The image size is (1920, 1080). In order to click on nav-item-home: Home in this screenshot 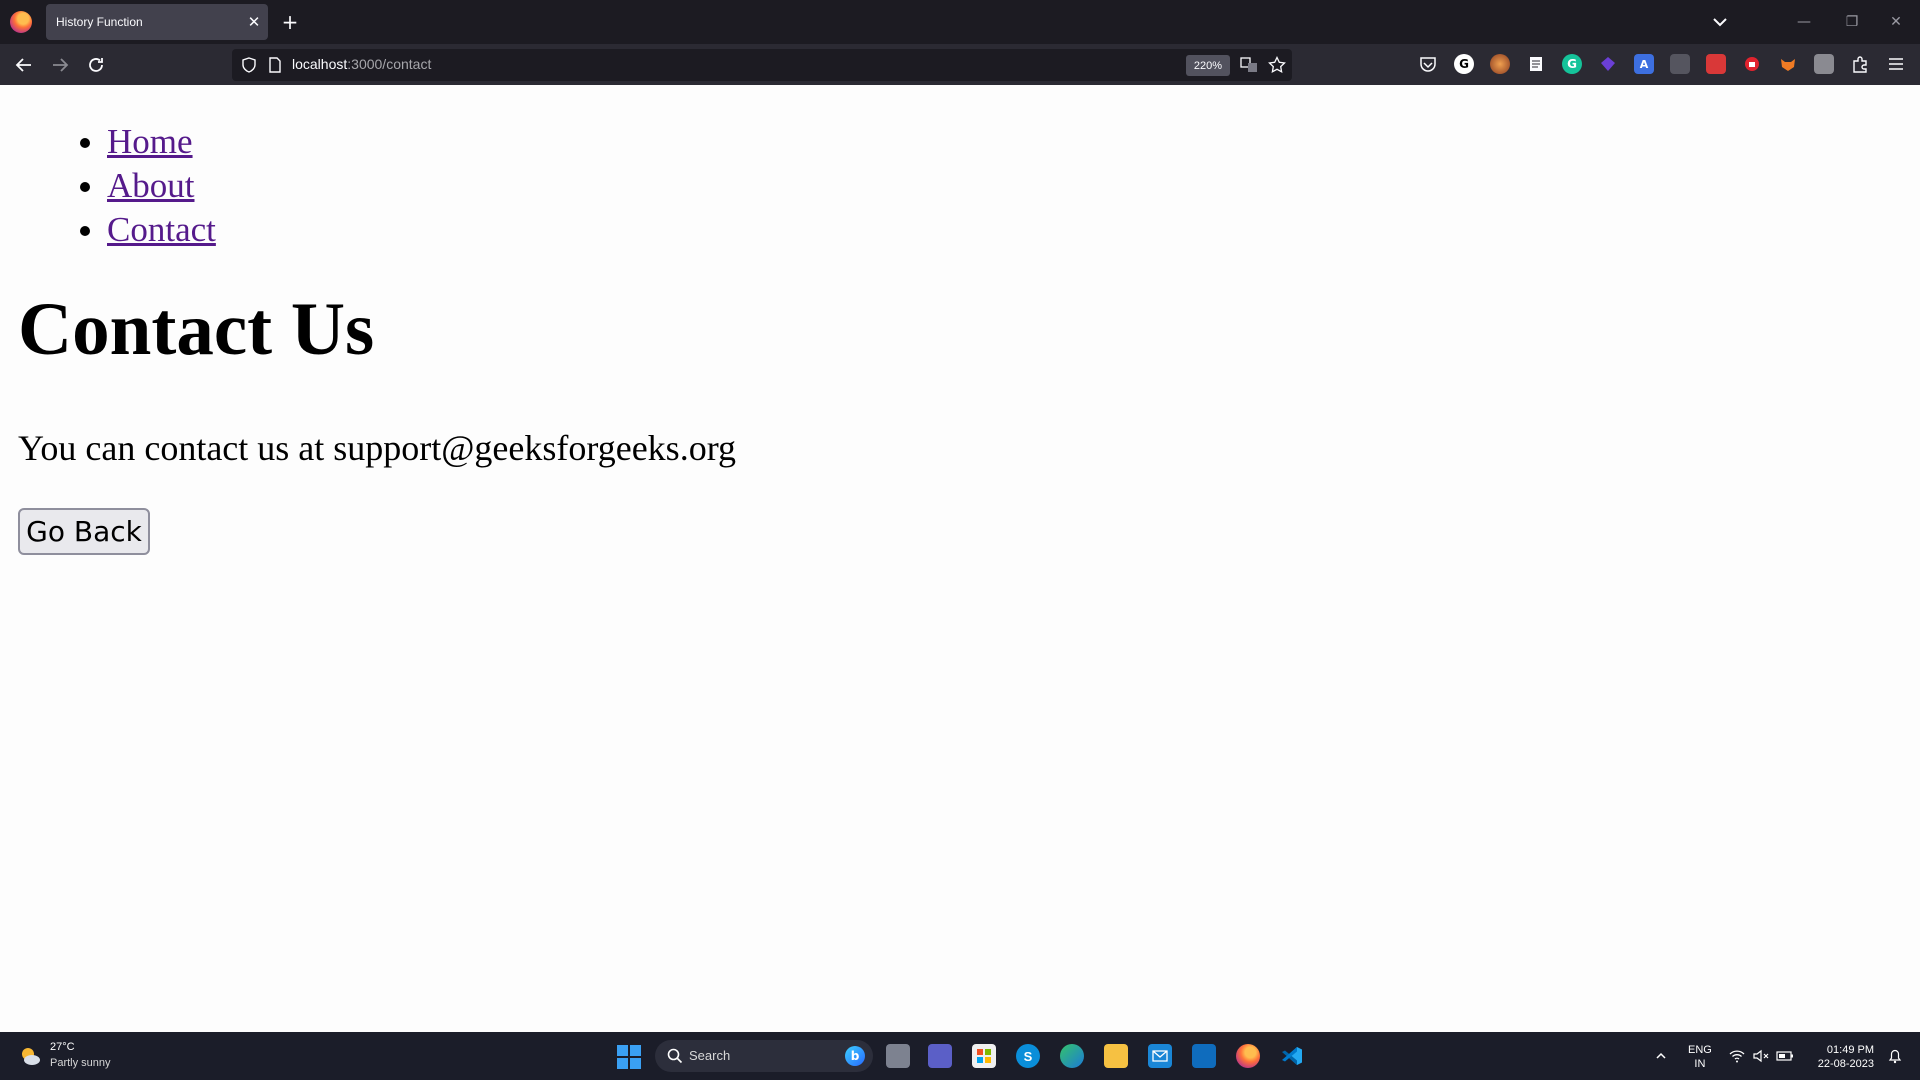, I will do `click(161, 142)`.